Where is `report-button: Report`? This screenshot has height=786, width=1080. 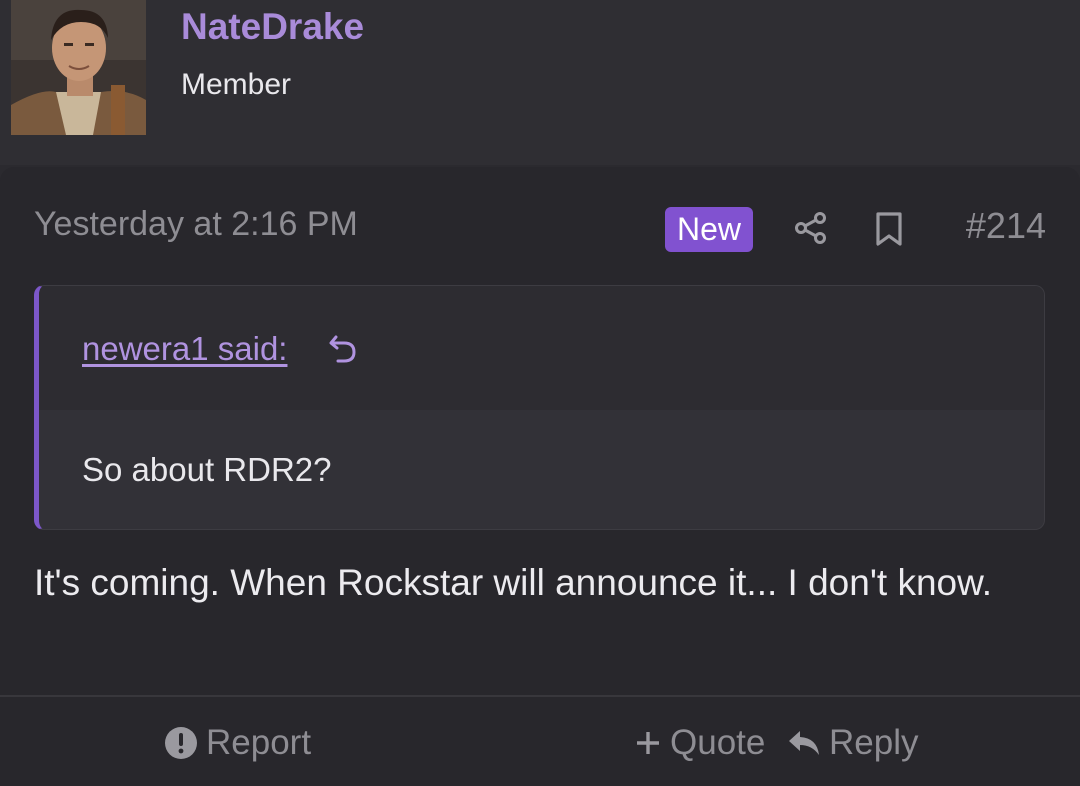
report-button: Report is located at coordinates (237, 743).